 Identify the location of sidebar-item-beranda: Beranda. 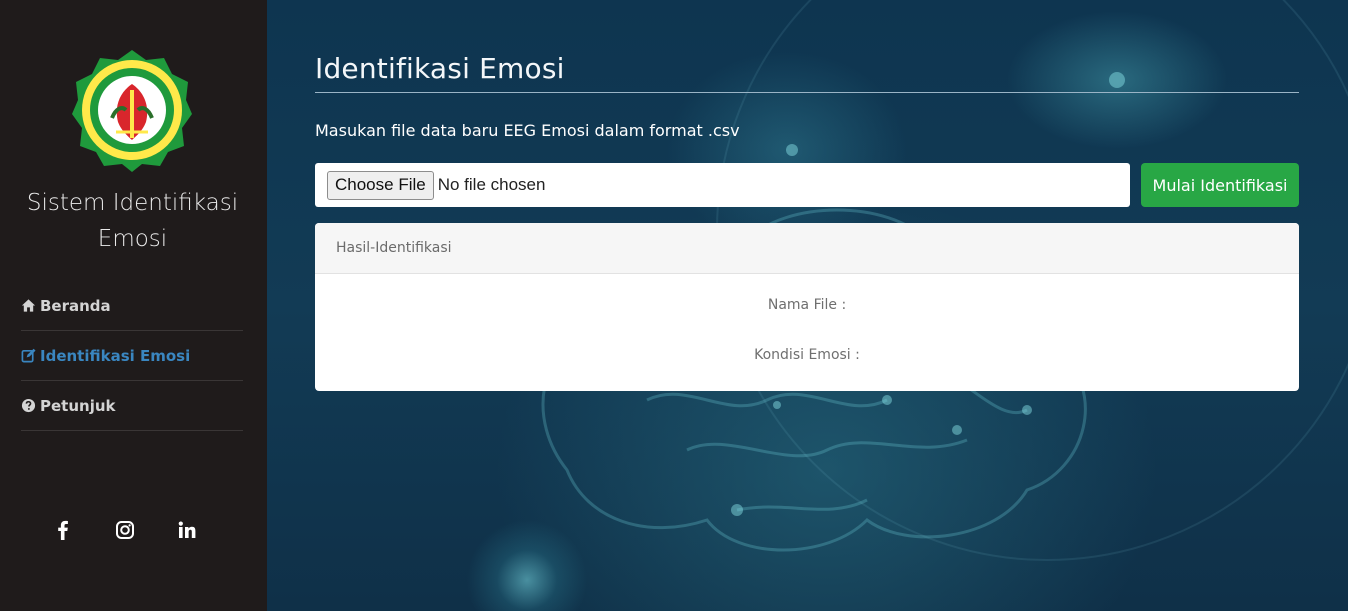
(132, 306).